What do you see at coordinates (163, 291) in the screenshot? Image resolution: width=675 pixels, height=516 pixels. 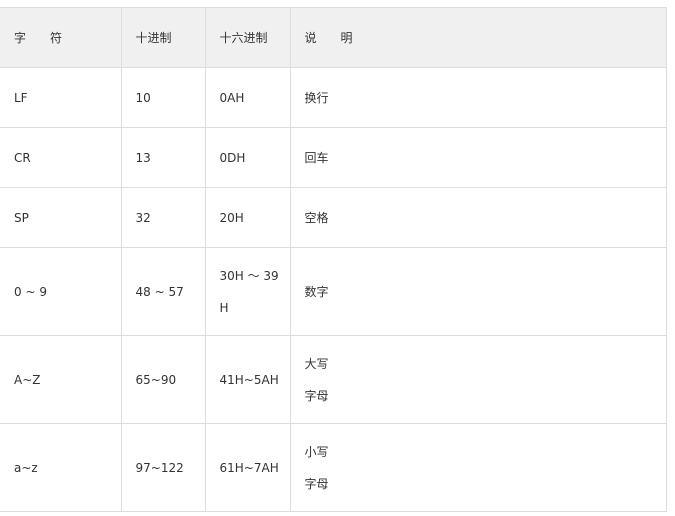 I see `cell-decimal: 48 ~ 57` at bounding box center [163, 291].